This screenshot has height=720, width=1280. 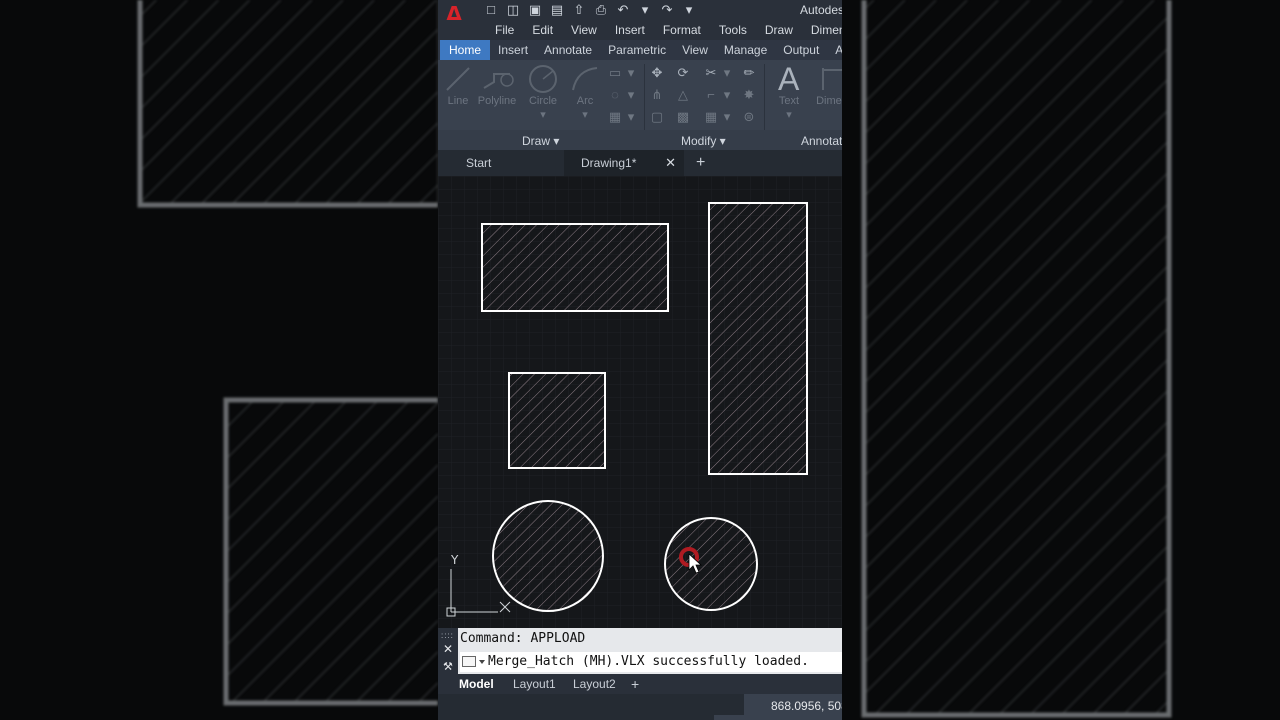 What do you see at coordinates (507, 163) in the screenshot?
I see `tab-start: Start` at bounding box center [507, 163].